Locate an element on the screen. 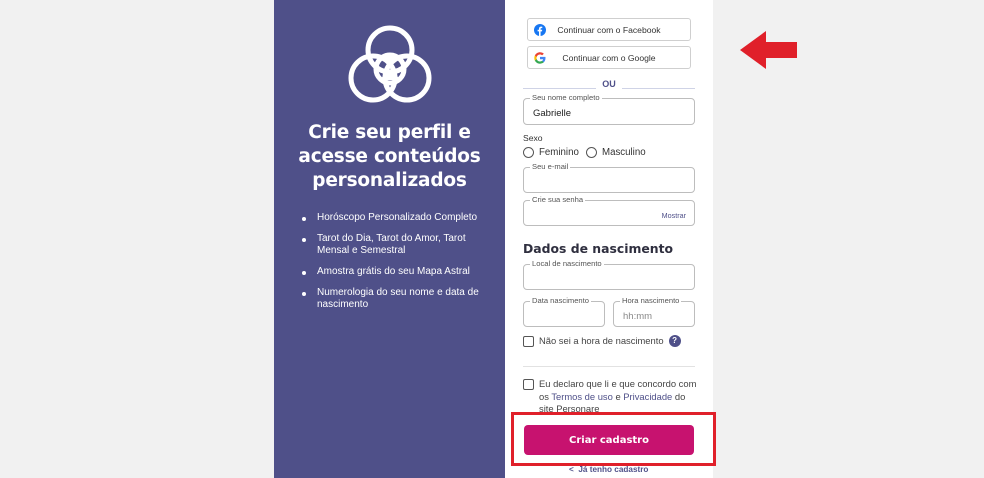 The height and width of the screenshot is (478, 984). headline-line: personalizados is located at coordinates (389, 180).